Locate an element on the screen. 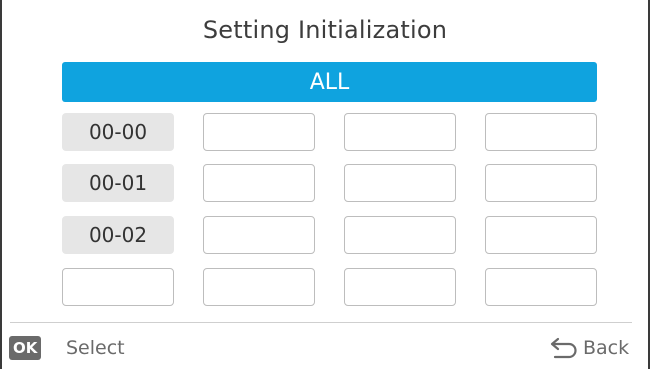 The width and height of the screenshot is (650, 369). grid-cell-item: 00-00 is located at coordinates (118, 132).